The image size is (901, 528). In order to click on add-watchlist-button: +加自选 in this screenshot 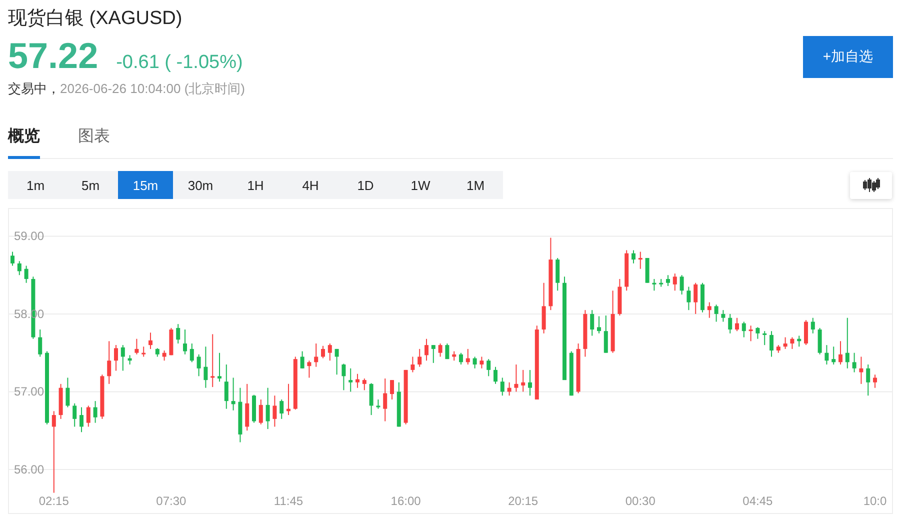, I will do `click(848, 57)`.